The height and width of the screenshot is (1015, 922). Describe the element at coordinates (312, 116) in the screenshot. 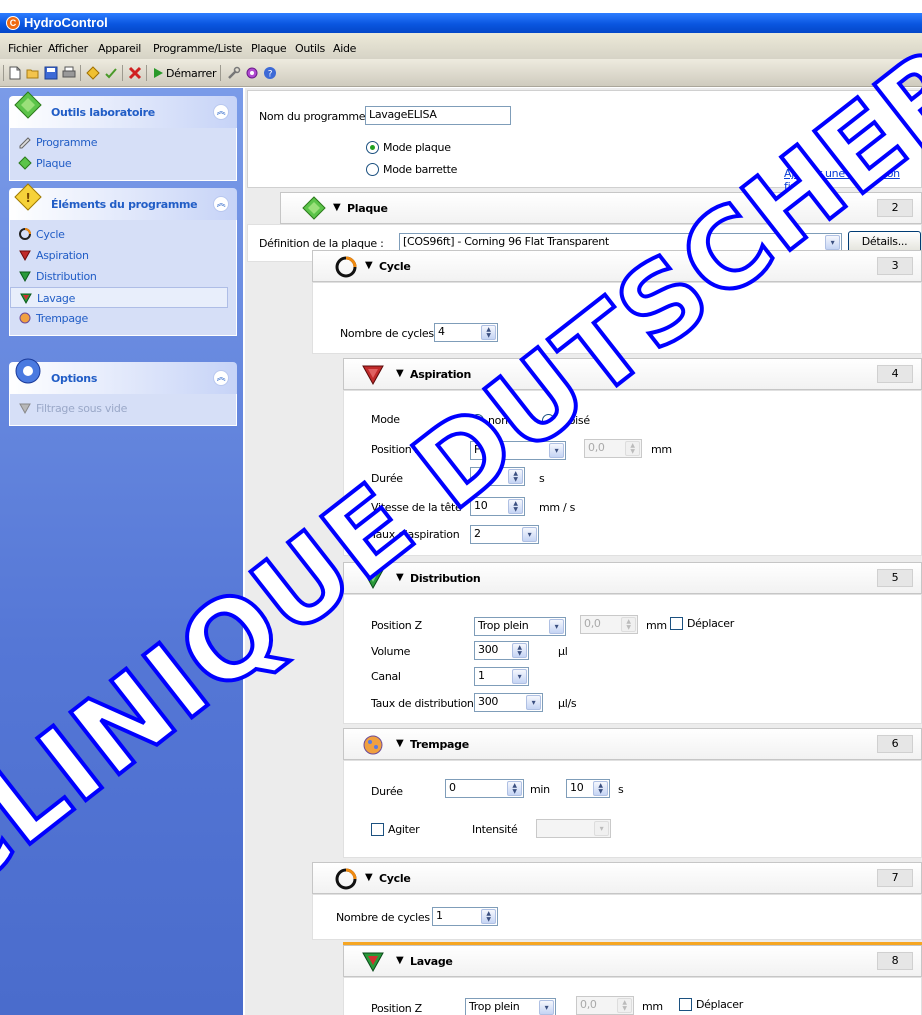

I see `program-name-label: Nom du programme` at that location.